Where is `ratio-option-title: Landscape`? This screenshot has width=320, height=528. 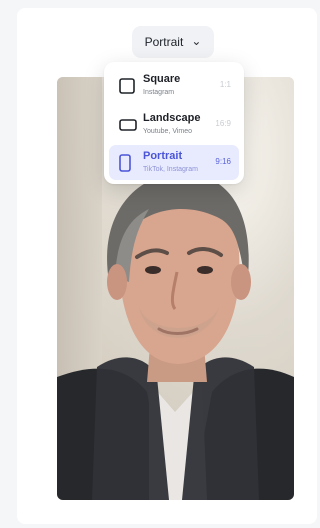
ratio-option-title: Landscape is located at coordinates (172, 118).